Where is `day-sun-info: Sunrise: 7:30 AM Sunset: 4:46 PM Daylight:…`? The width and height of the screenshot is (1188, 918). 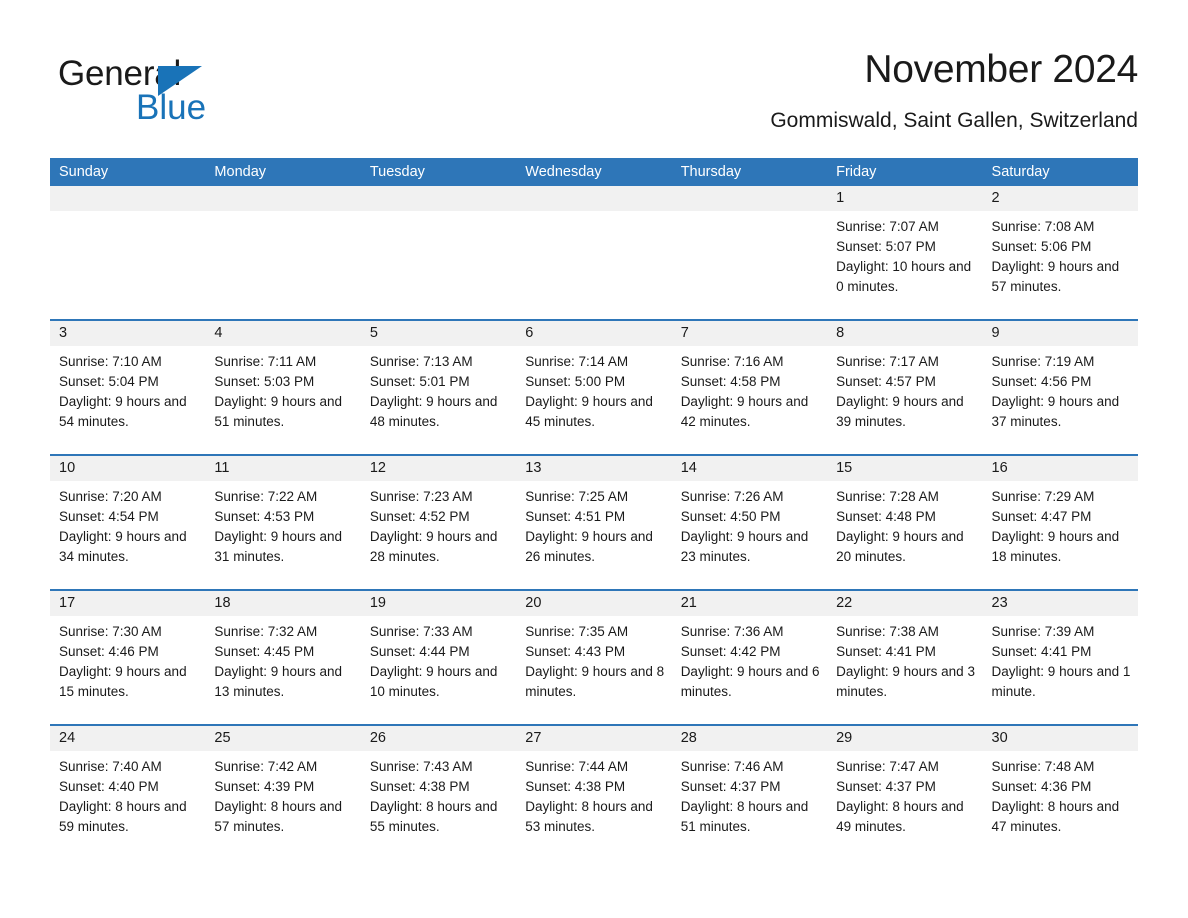
day-sun-info: Sunrise: 7:30 AM Sunset: 4:46 PM Daylight:… is located at coordinates (127, 659).